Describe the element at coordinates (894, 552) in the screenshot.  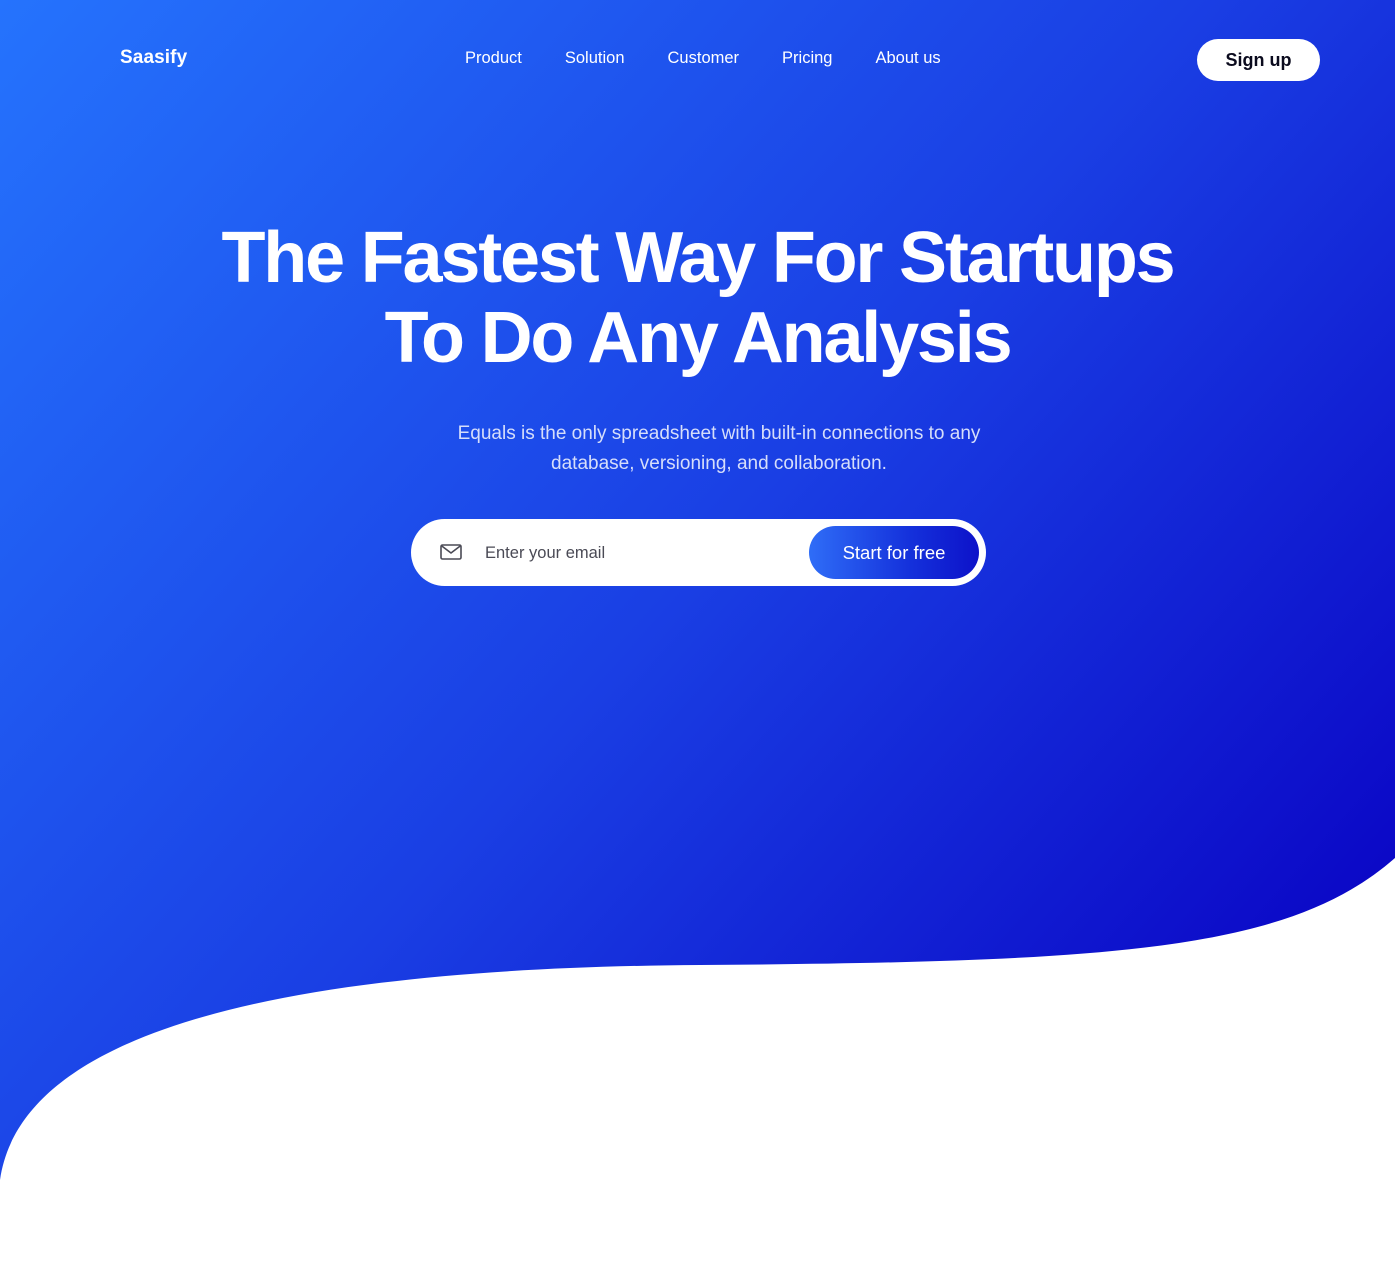
I see `start-for-free-button: Start for free` at that location.